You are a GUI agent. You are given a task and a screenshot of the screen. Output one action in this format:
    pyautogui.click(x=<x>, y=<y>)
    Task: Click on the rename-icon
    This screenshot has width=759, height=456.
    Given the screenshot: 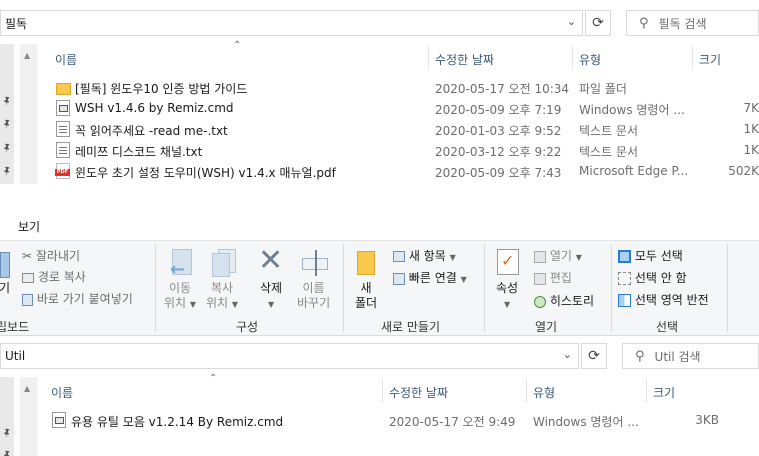 What is the action you would take?
    pyautogui.click(x=316, y=263)
    